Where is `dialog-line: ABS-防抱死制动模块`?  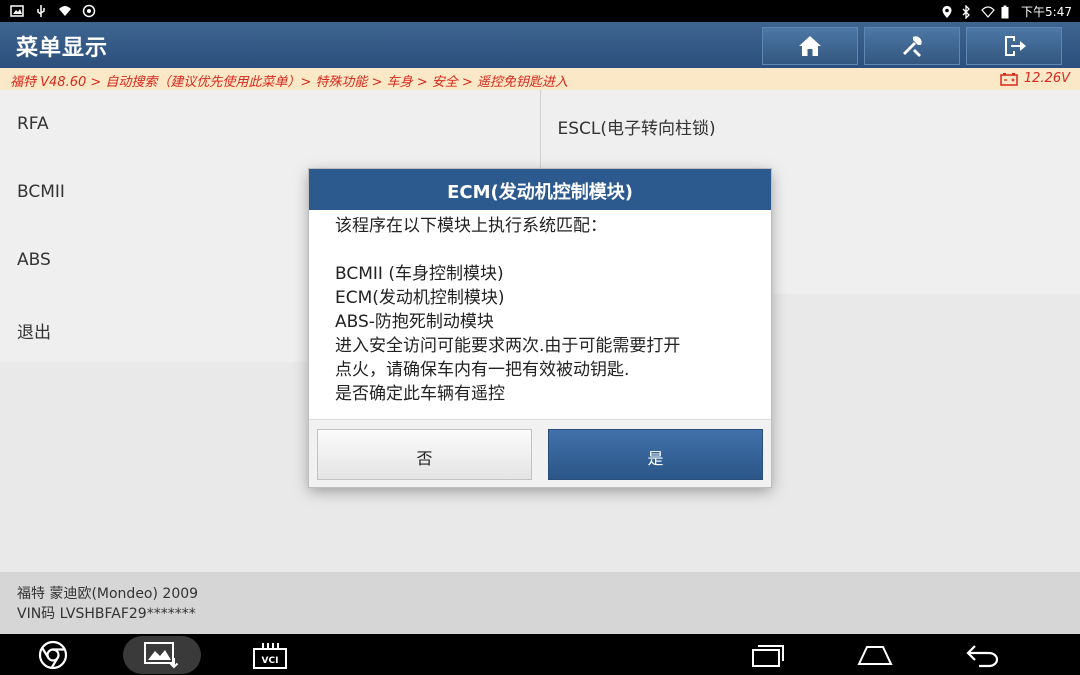
dialog-line: ABS-防抱死制动模块 is located at coordinates (414, 322).